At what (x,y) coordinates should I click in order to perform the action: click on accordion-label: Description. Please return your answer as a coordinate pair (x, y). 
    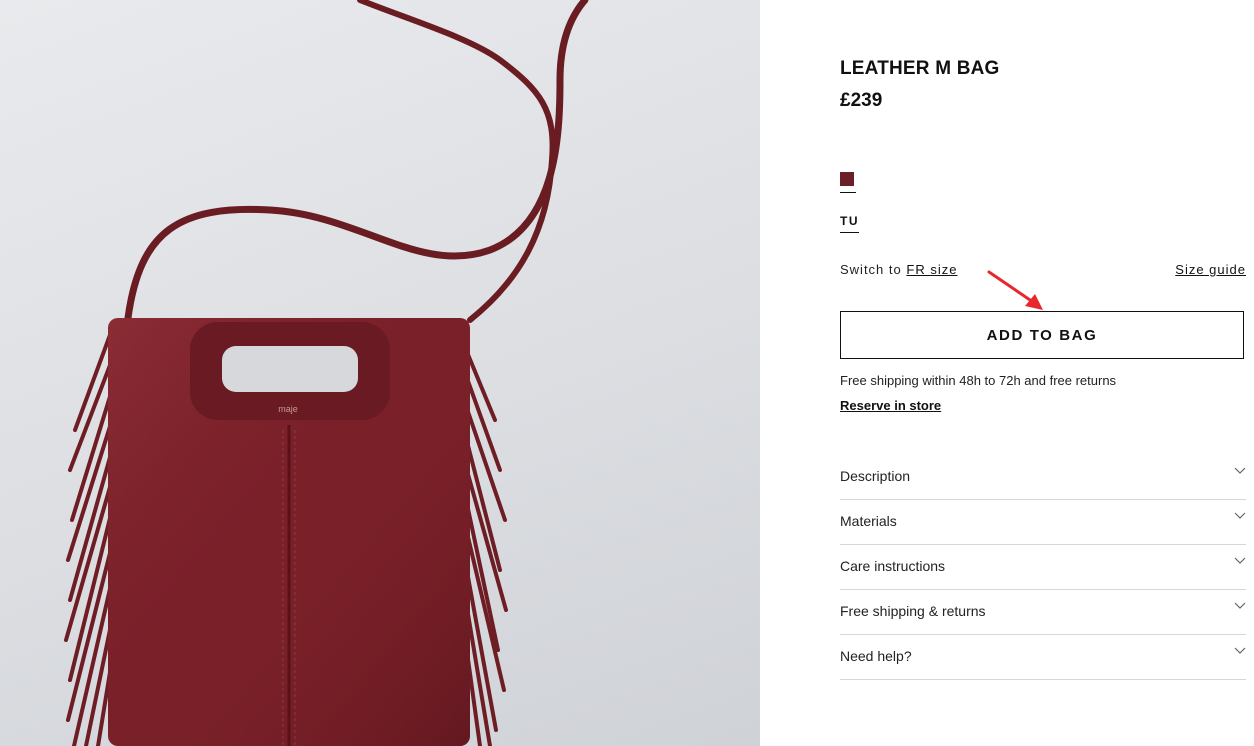
    Looking at the image, I should click on (875, 476).